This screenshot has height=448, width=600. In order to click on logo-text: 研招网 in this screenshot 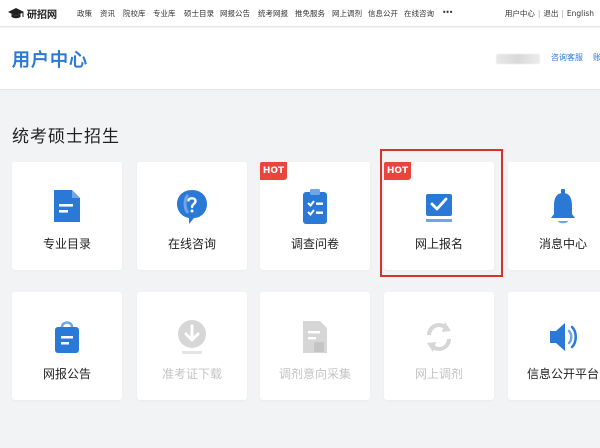, I will do `click(42, 15)`.